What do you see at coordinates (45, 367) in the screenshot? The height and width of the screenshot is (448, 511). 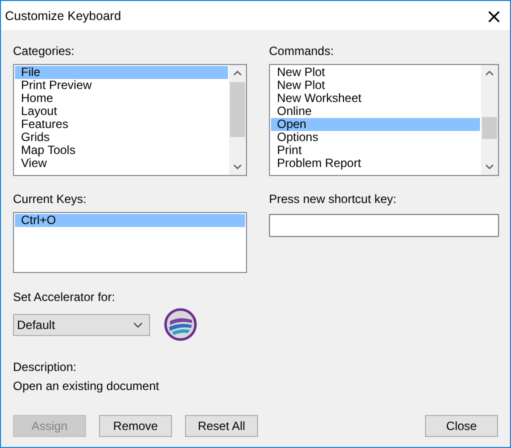 I see `description-label: Description:` at bounding box center [45, 367].